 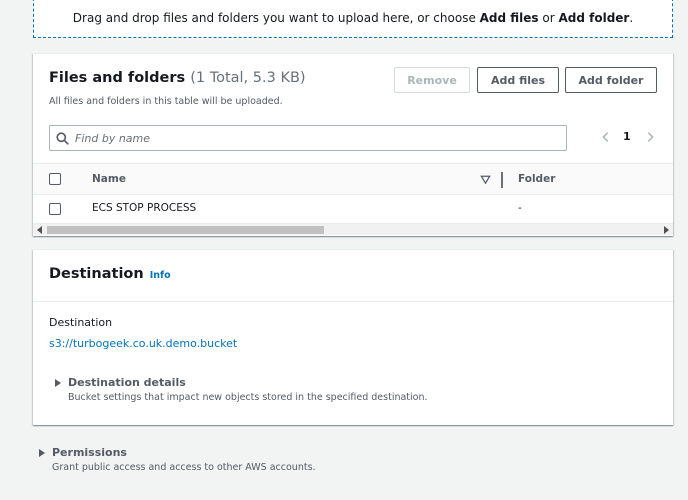 What do you see at coordinates (110, 274) in the screenshot?
I see `destination-title: Destination Info` at bounding box center [110, 274].